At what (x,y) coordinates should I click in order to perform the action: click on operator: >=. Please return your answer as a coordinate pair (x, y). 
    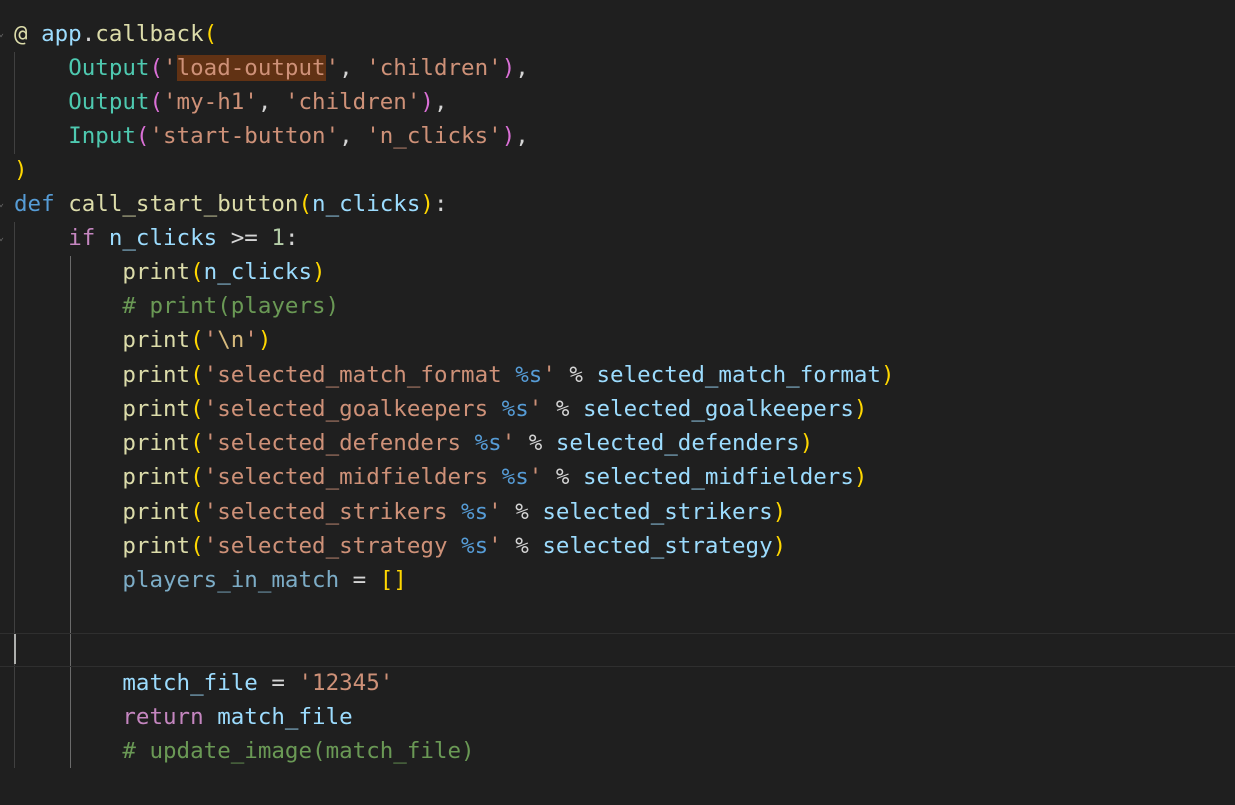
    Looking at the image, I should click on (244, 238).